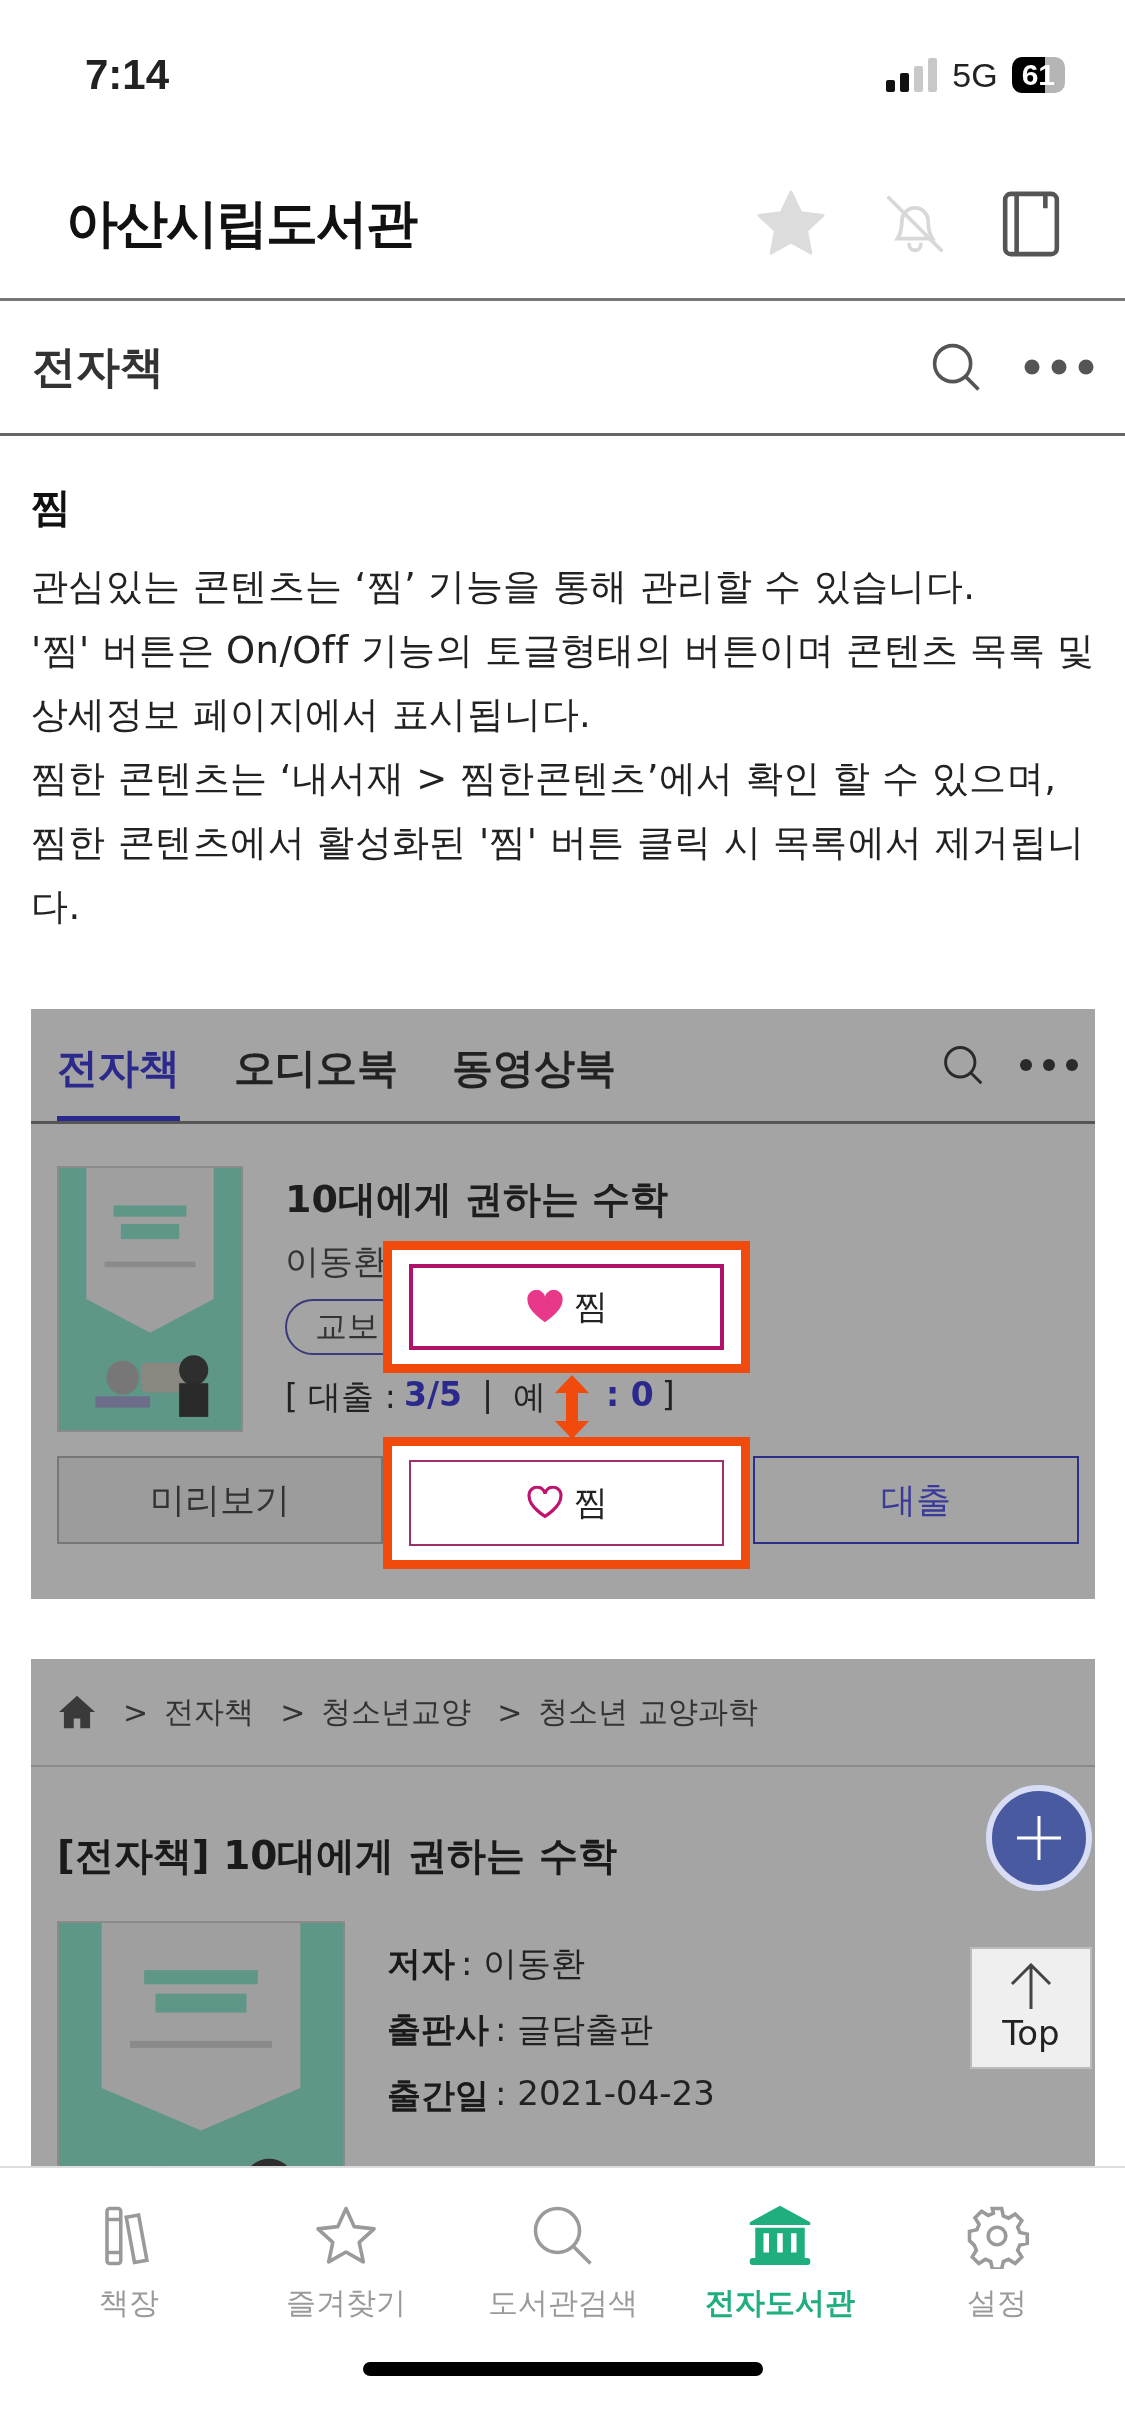 The image size is (1125, 2436). What do you see at coordinates (630, 1395) in the screenshot?
I see `reserve-count: : 0` at bounding box center [630, 1395].